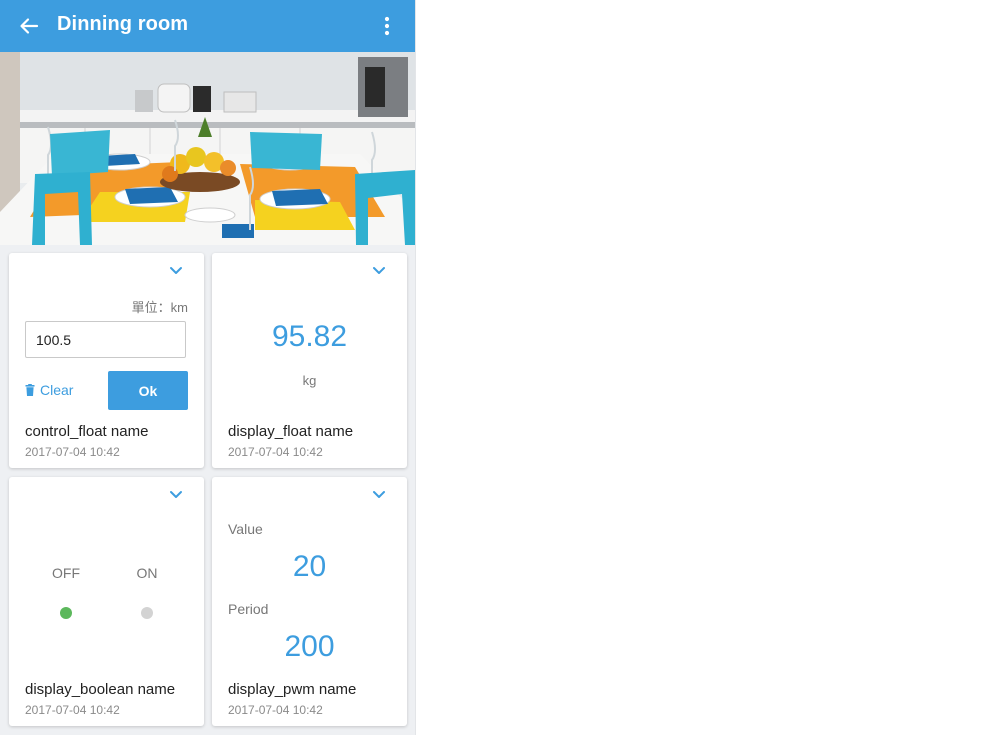 The width and height of the screenshot is (1000, 735). I want to click on room-photo, so click(207, 148).